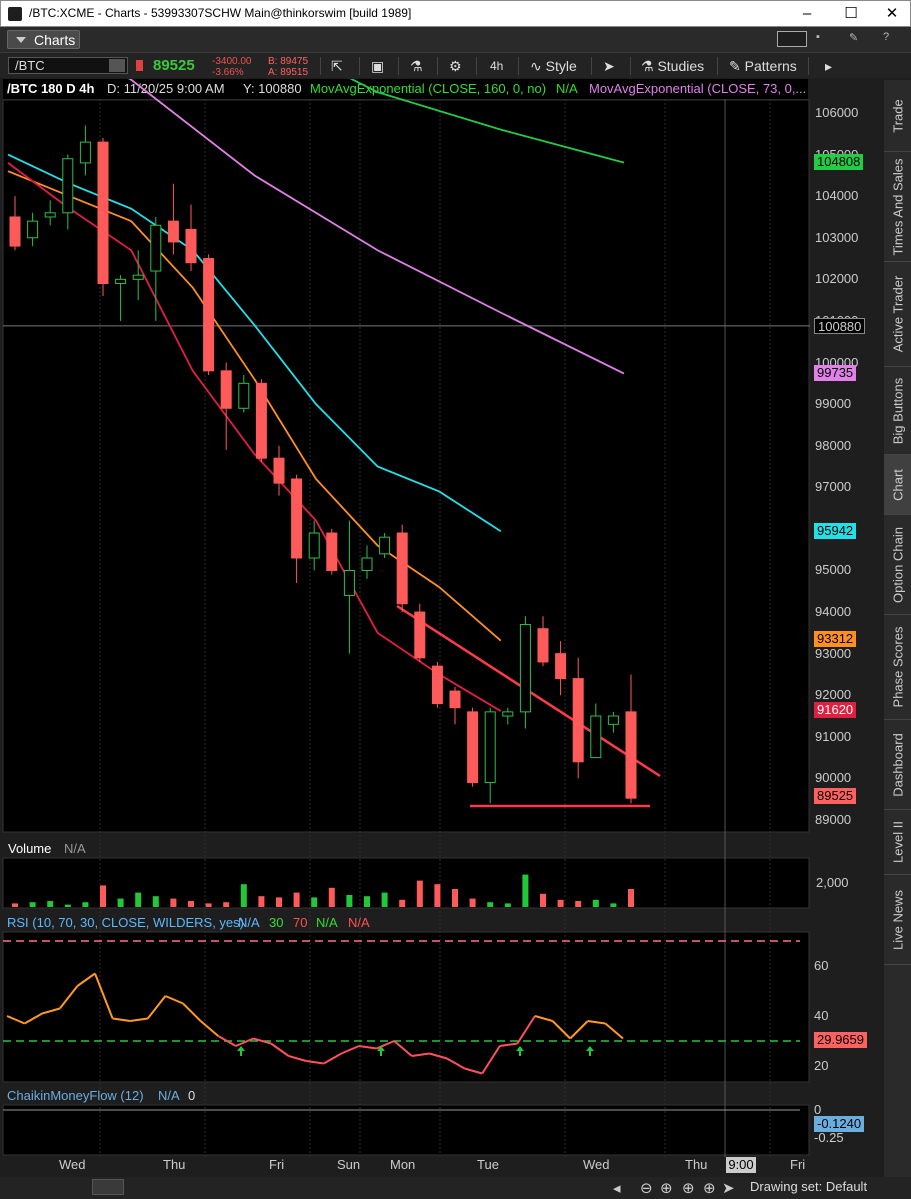 The image size is (911, 1199). What do you see at coordinates (829, 1137) in the screenshot?
I see `cmf-tick-025: -0.25` at bounding box center [829, 1137].